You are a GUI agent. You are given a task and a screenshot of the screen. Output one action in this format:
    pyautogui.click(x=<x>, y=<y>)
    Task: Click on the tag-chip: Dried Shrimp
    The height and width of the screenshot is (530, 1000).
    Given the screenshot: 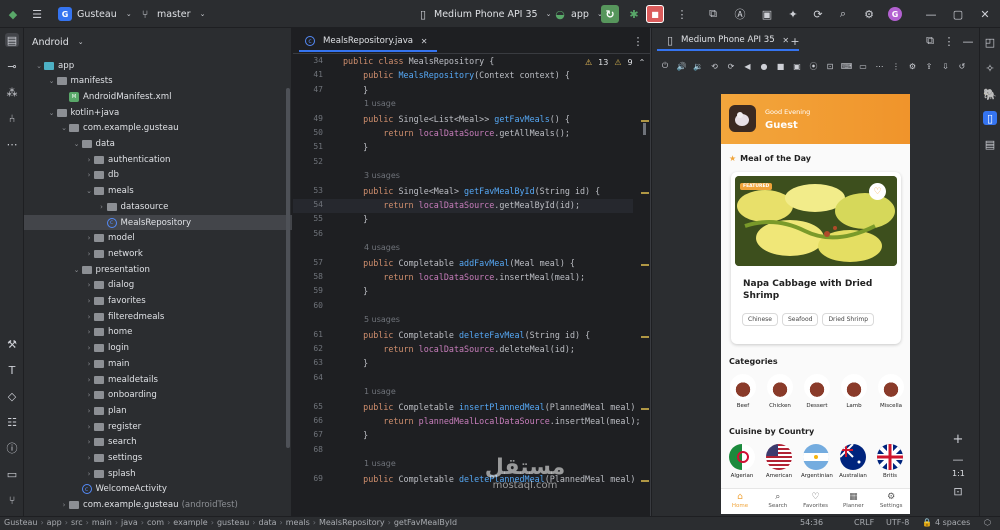 What is the action you would take?
    pyautogui.click(x=848, y=319)
    